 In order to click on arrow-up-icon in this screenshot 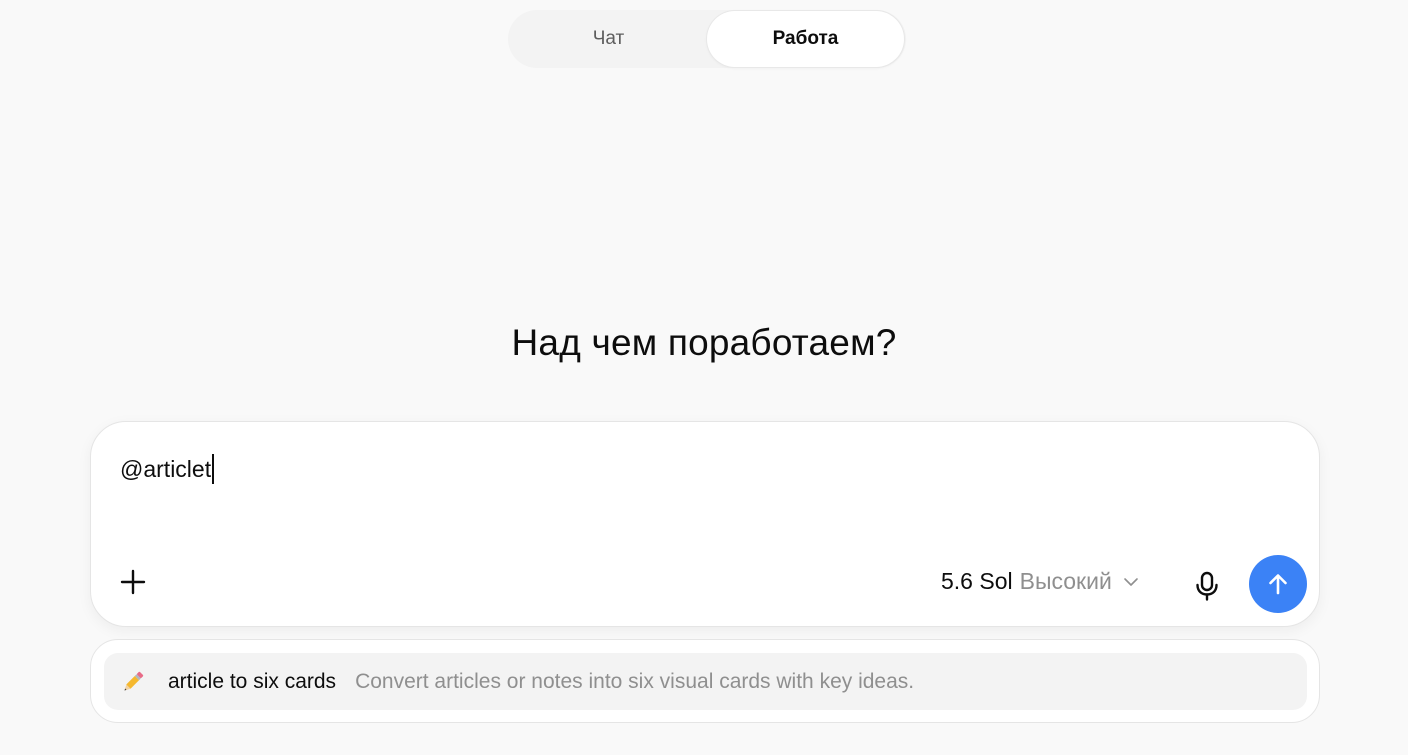, I will do `click(1278, 584)`.